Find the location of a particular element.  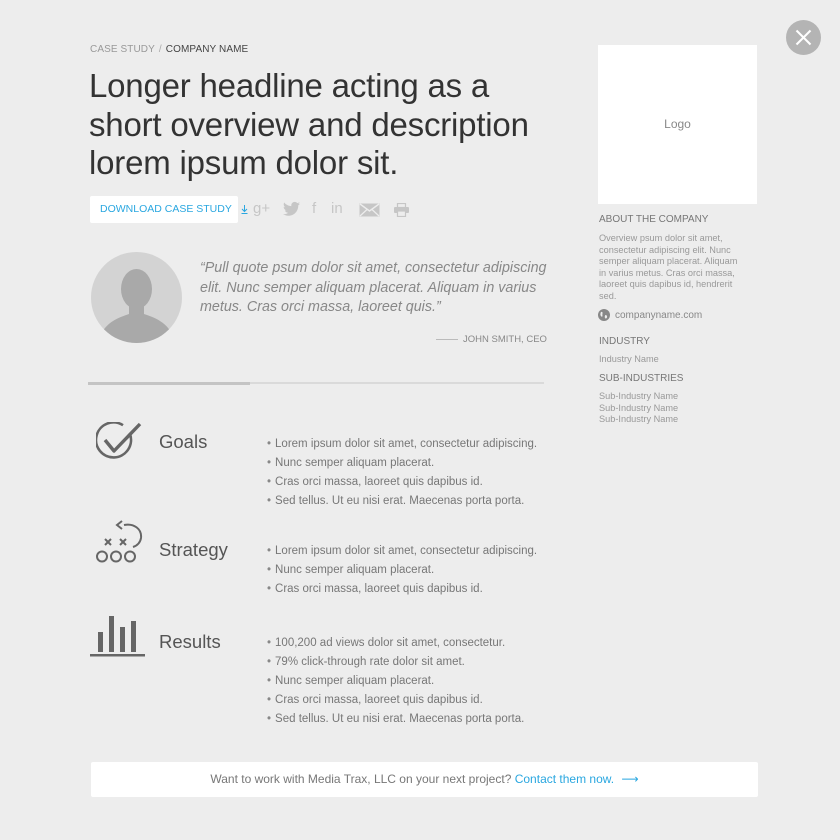

strategy-item: Nunc semper aliquam placerat. is located at coordinates (402, 570).